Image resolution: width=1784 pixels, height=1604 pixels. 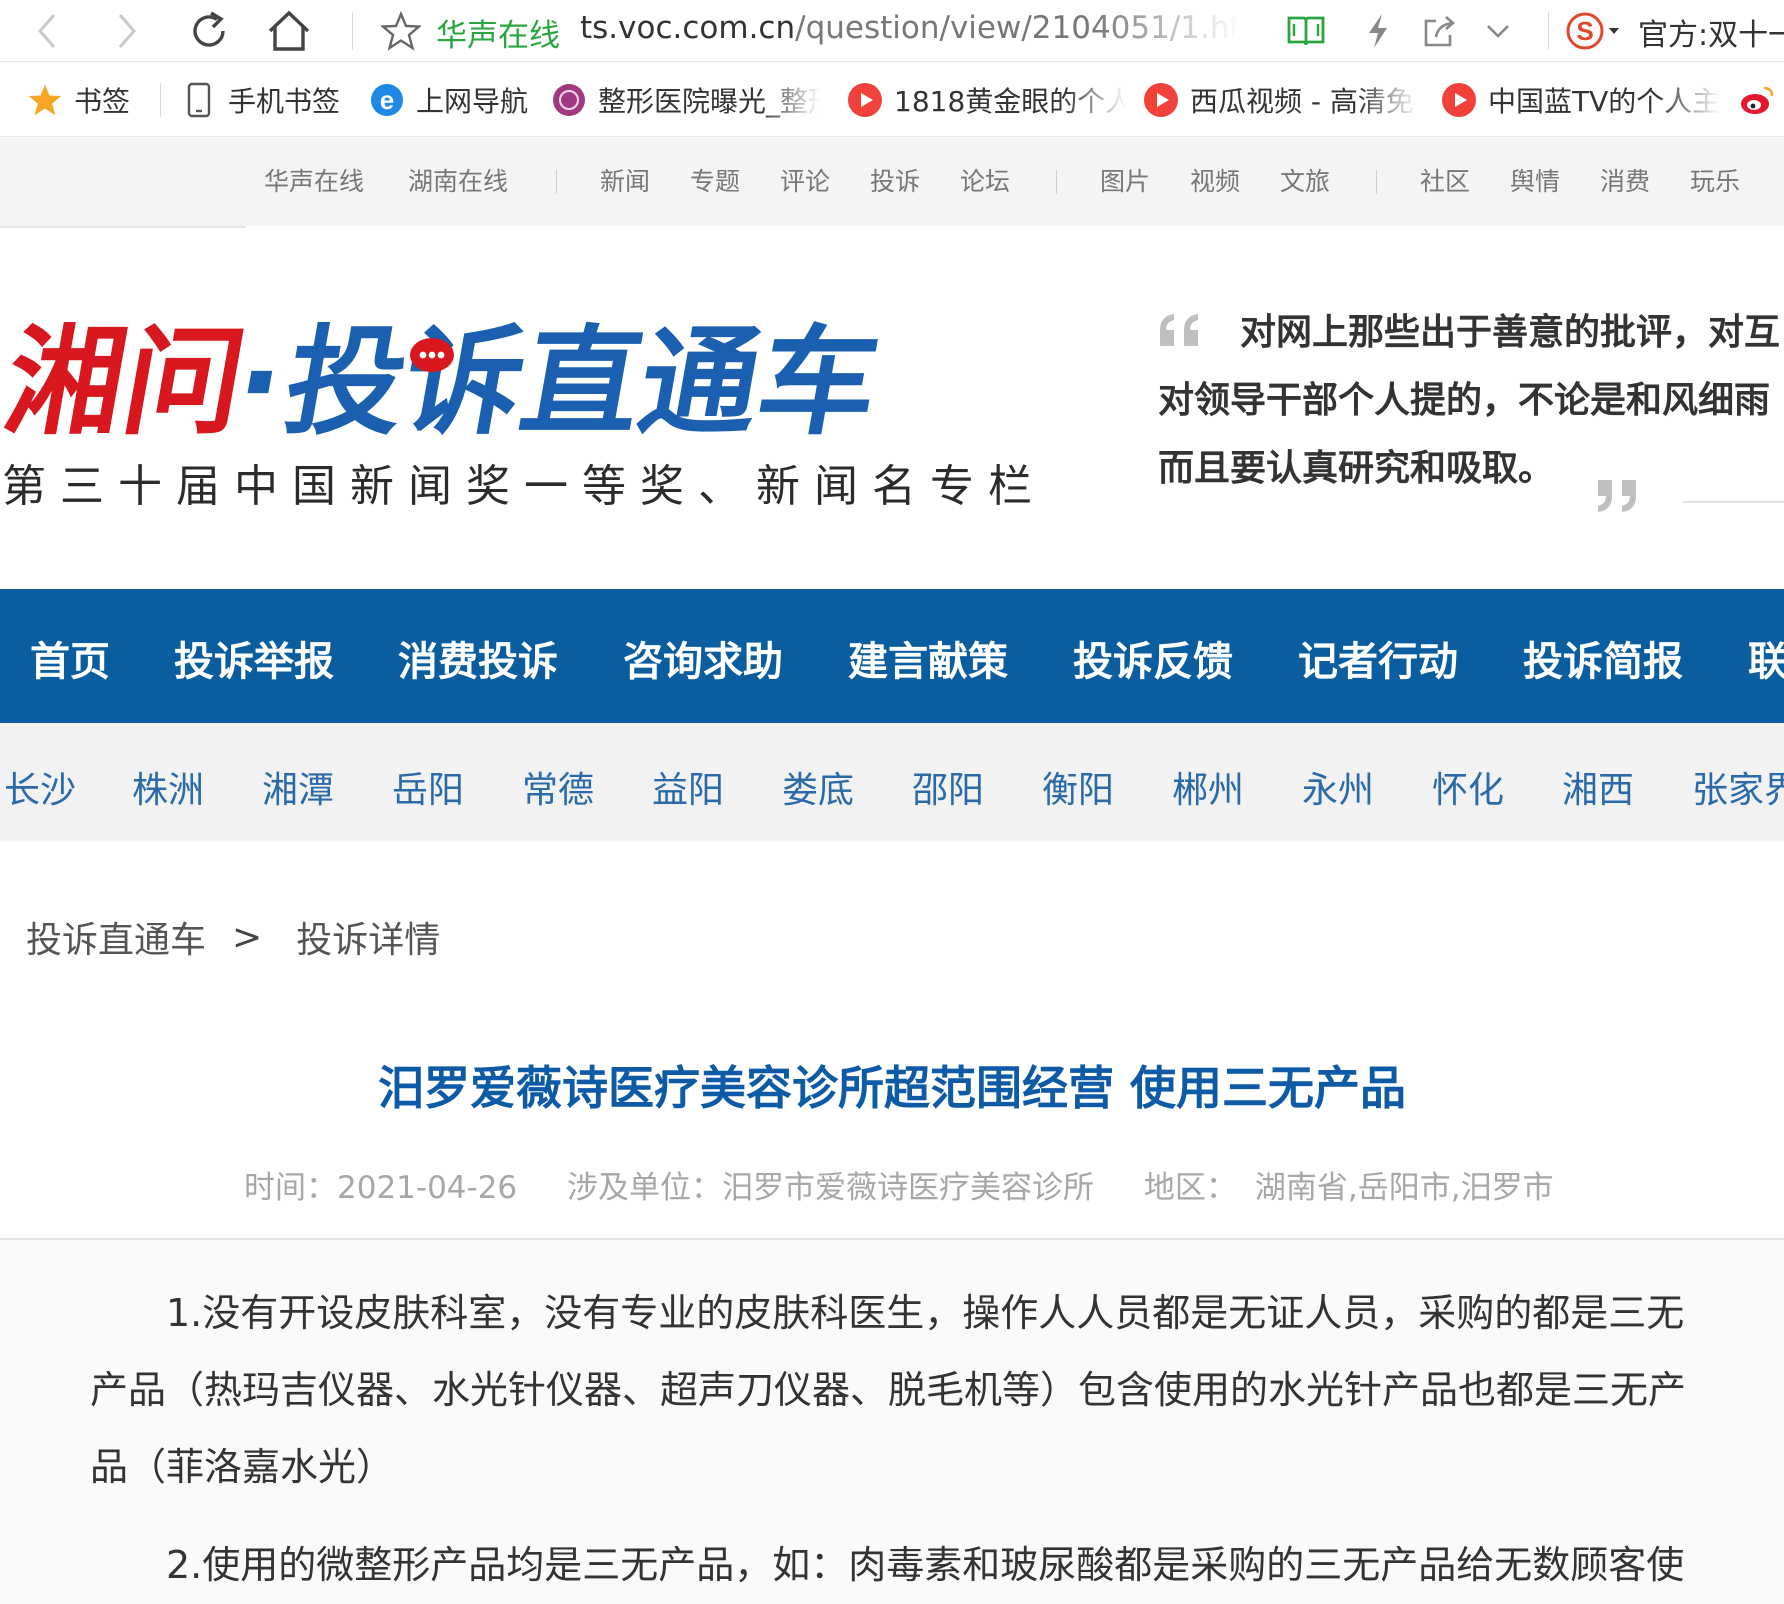 I want to click on topnav-link: 文旅, so click(x=1305, y=180).